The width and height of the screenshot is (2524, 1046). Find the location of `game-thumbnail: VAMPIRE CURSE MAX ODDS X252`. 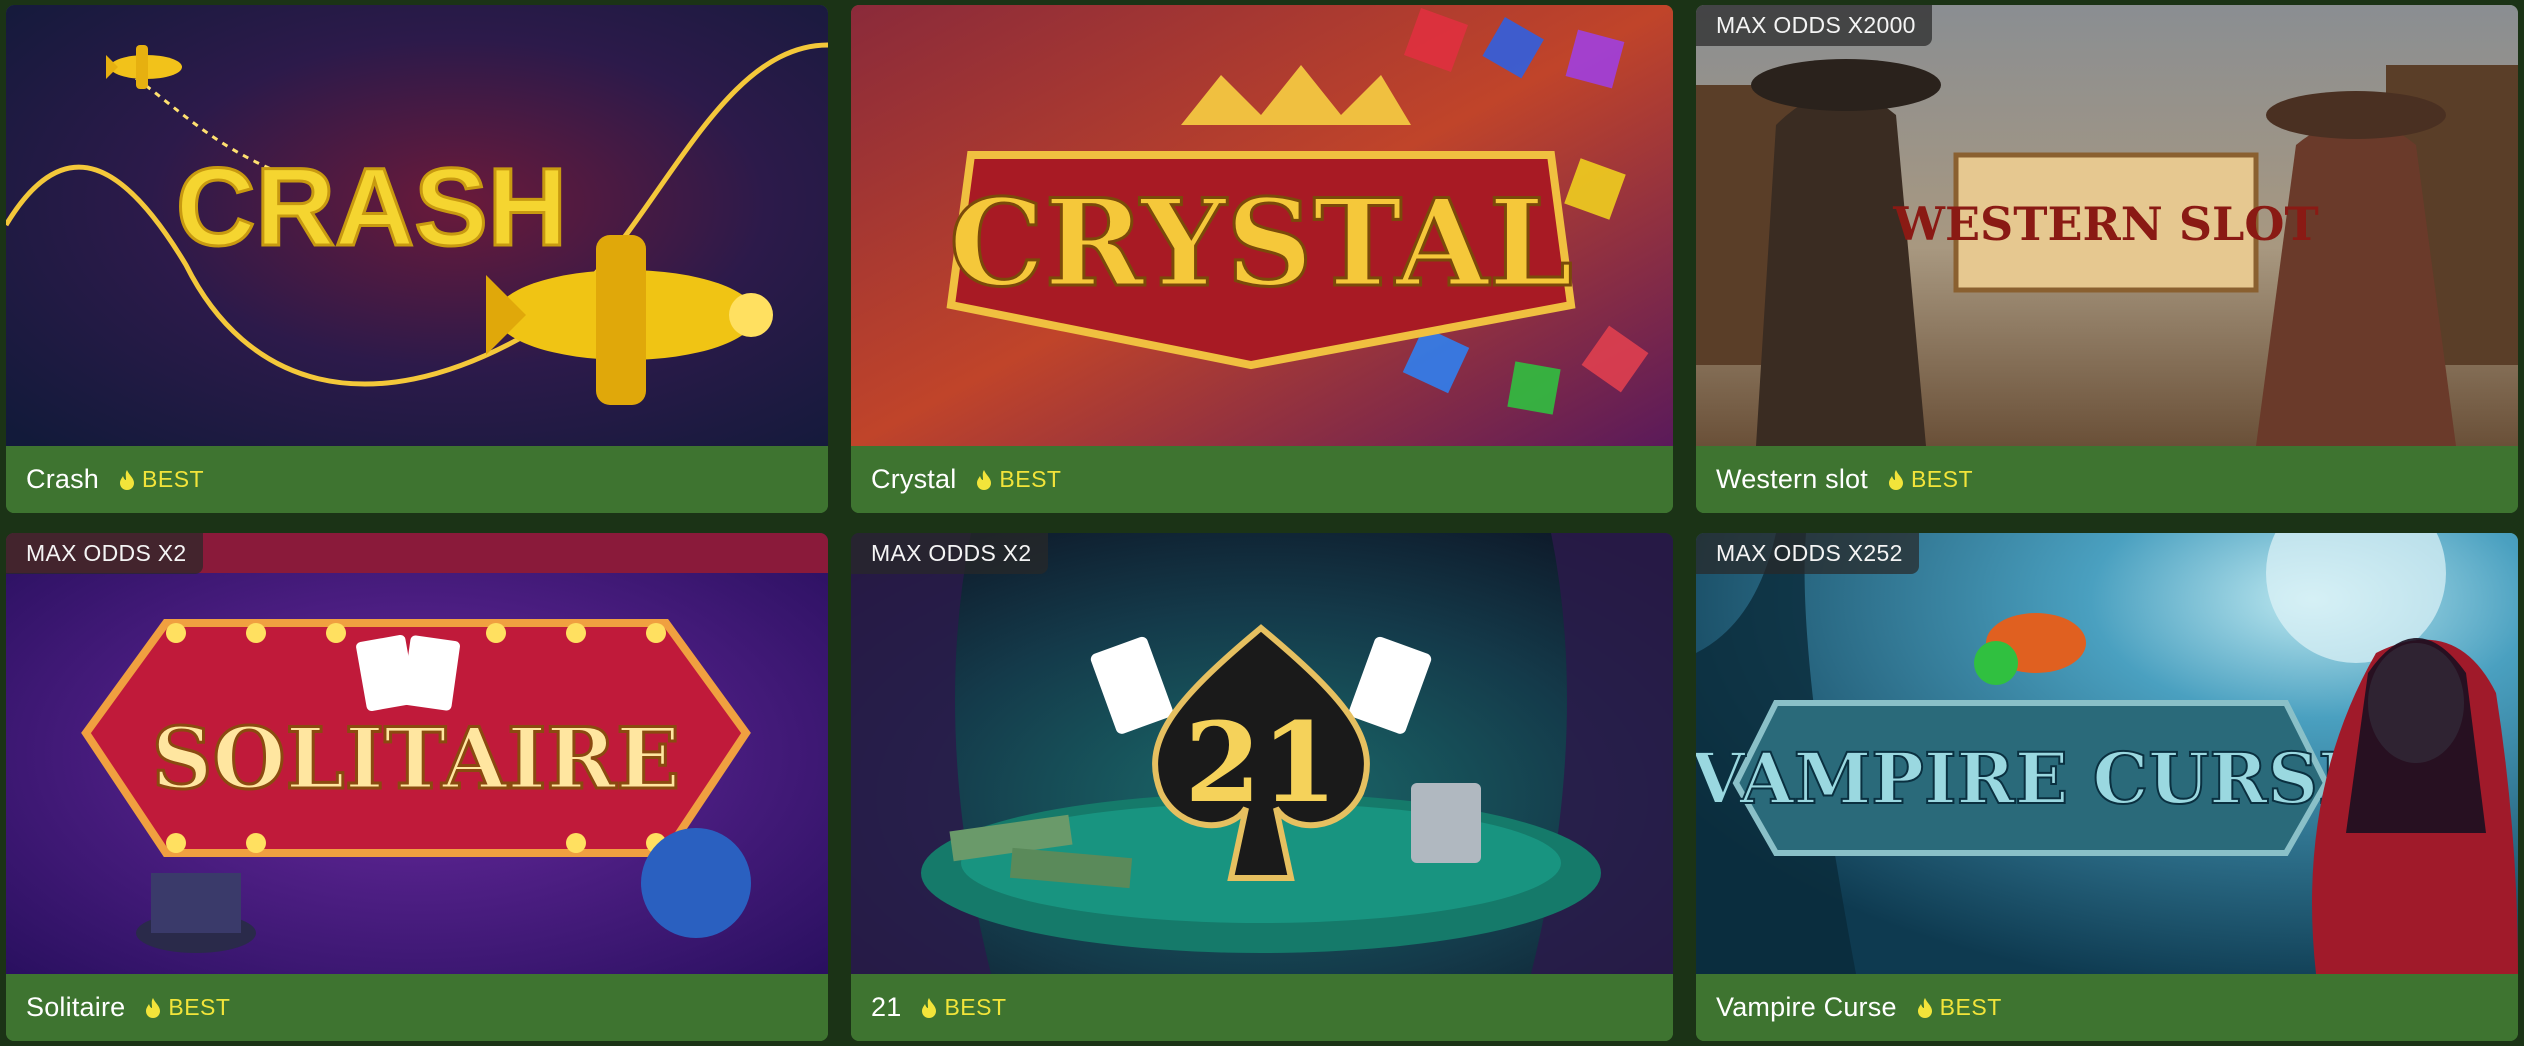

game-thumbnail: VAMPIRE CURSE MAX ODDS X252 is located at coordinates (2107, 753).